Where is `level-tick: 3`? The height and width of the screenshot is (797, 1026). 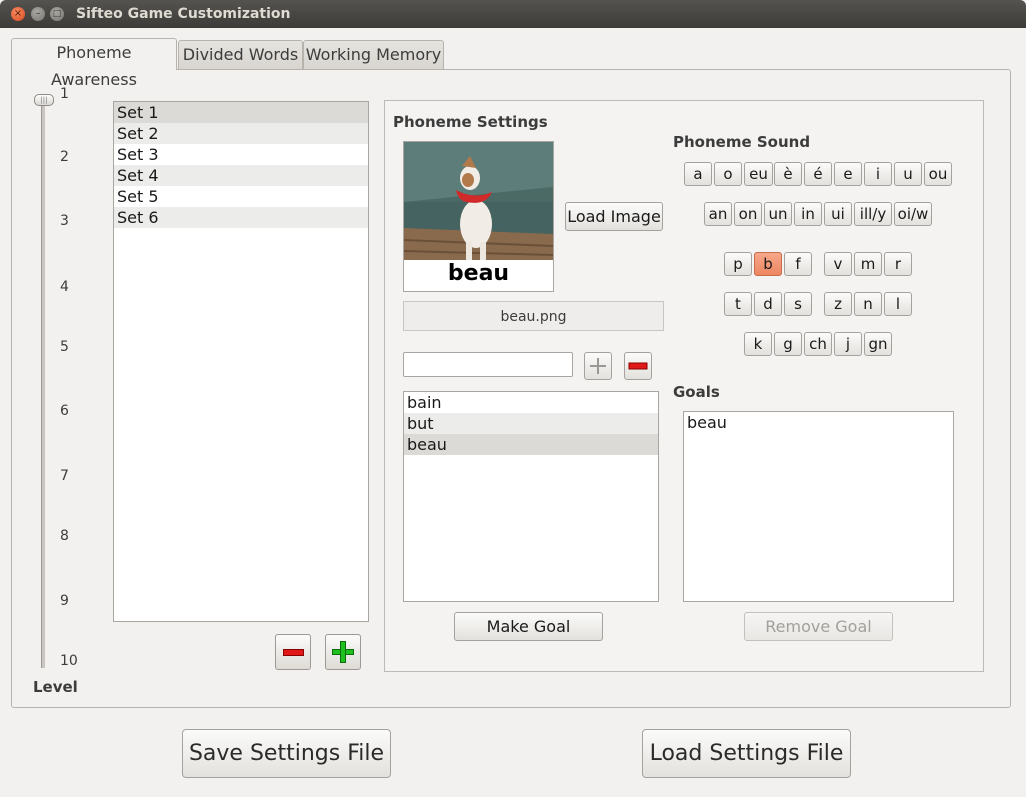
level-tick: 3 is located at coordinates (64, 221).